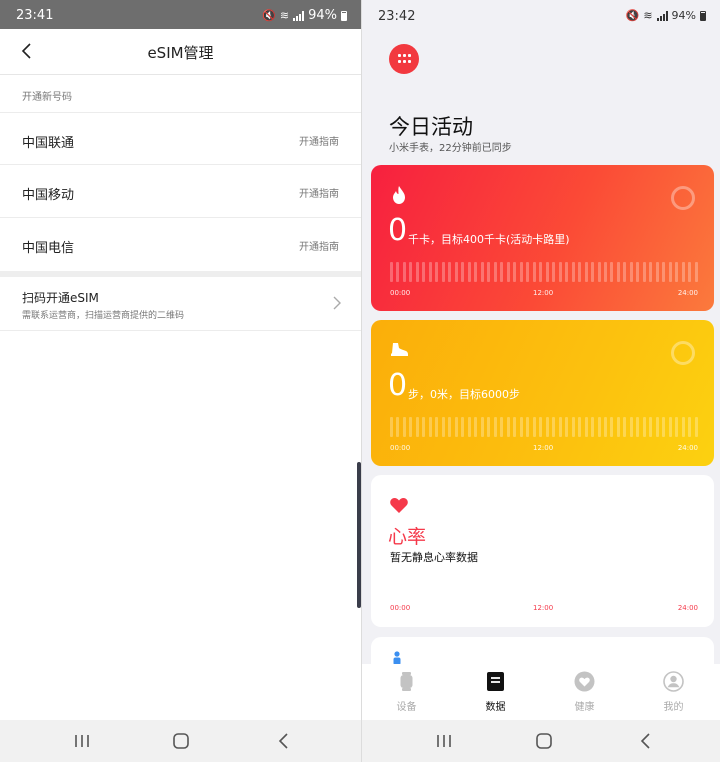  What do you see at coordinates (673, 681) in the screenshot?
I see `profile-icon` at bounding box center [673, 681].